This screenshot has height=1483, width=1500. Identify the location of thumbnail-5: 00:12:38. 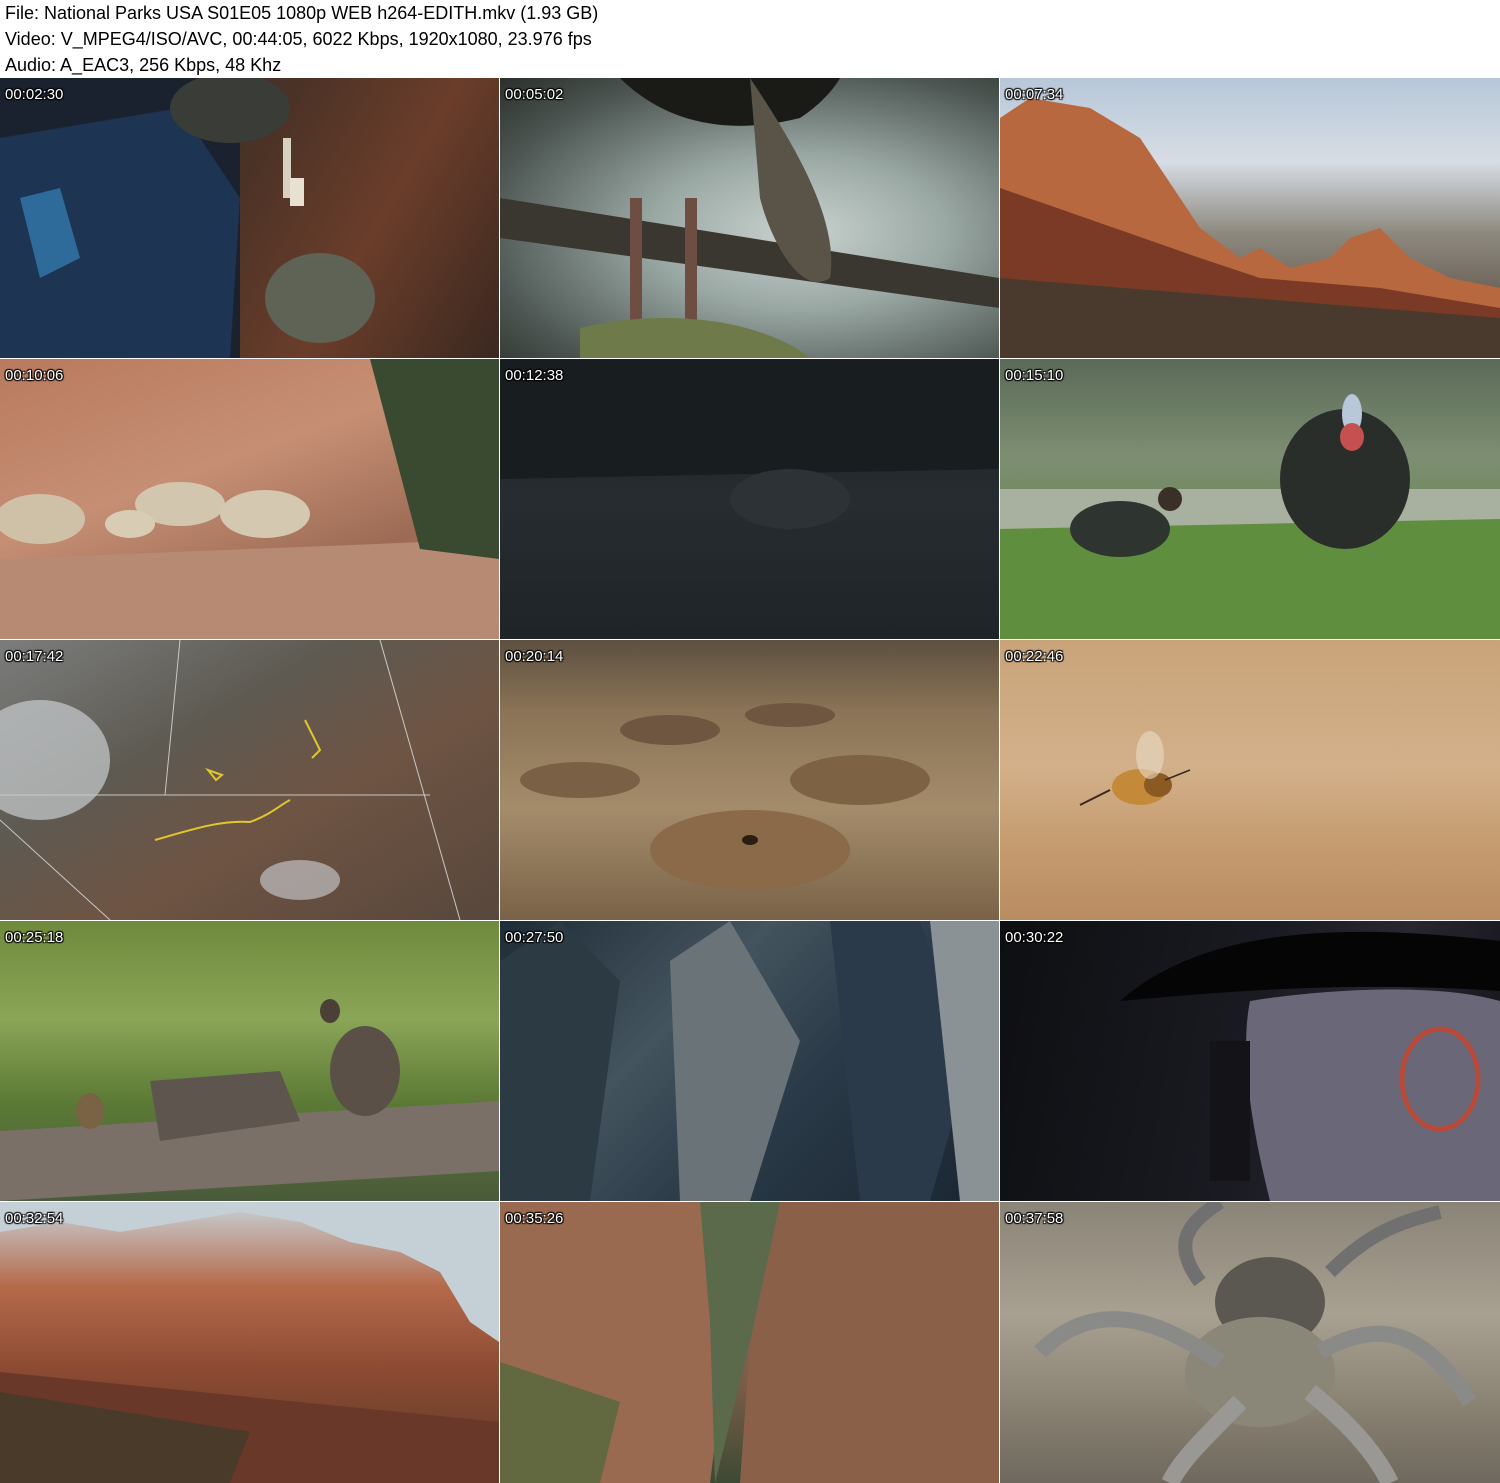
(749, 499).